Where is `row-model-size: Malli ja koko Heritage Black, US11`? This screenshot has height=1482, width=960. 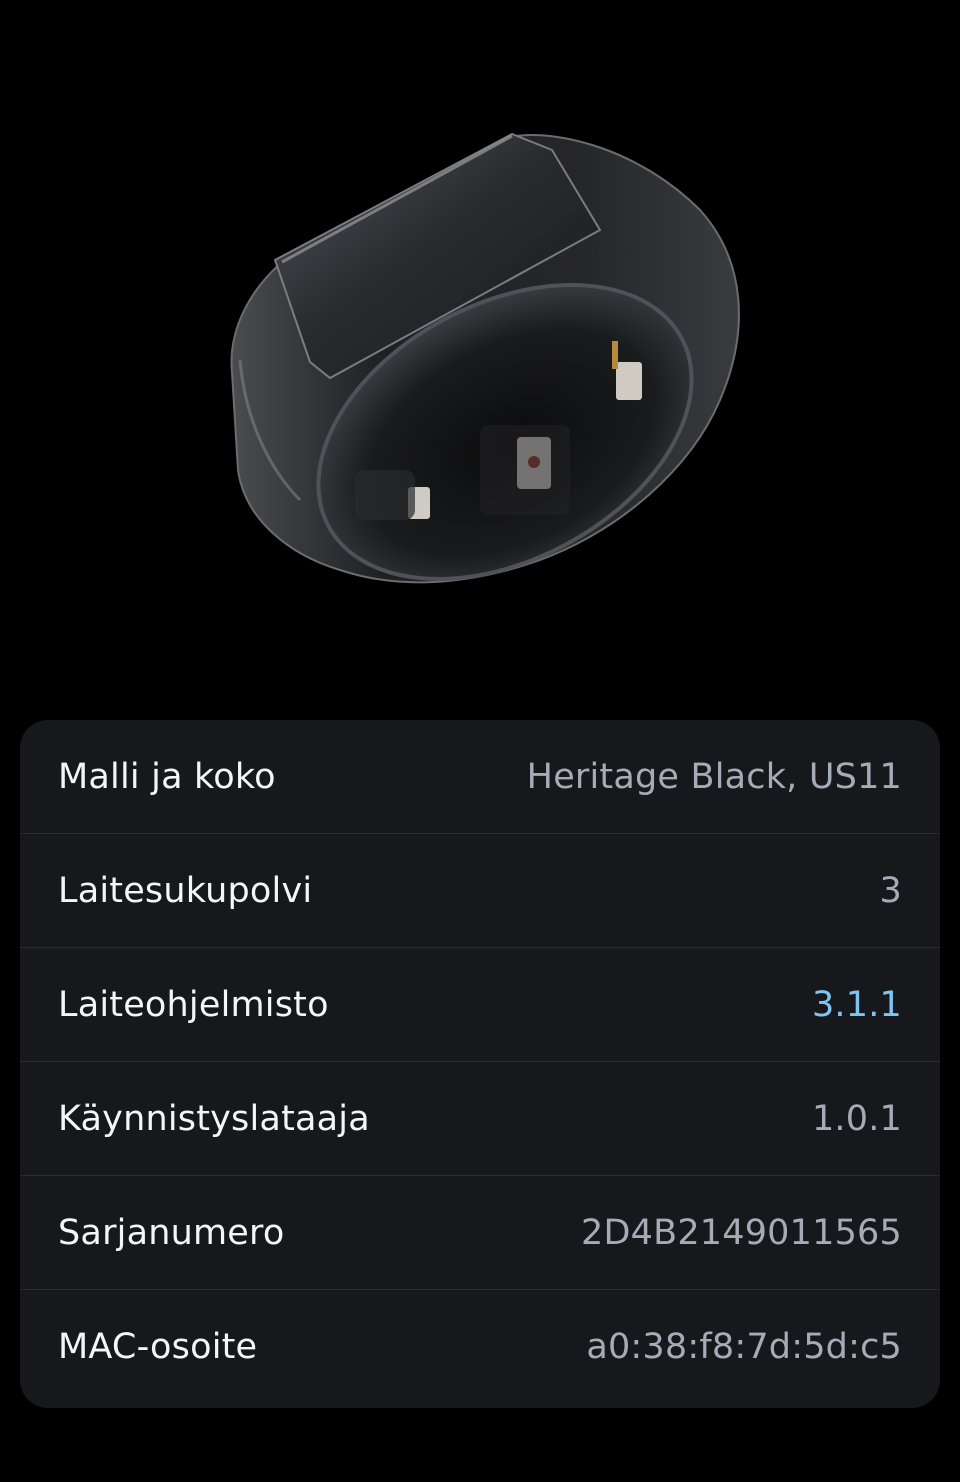
row-model-size: Malli ja koko Heritage Black, US11 is located at coordinates (480, 777).